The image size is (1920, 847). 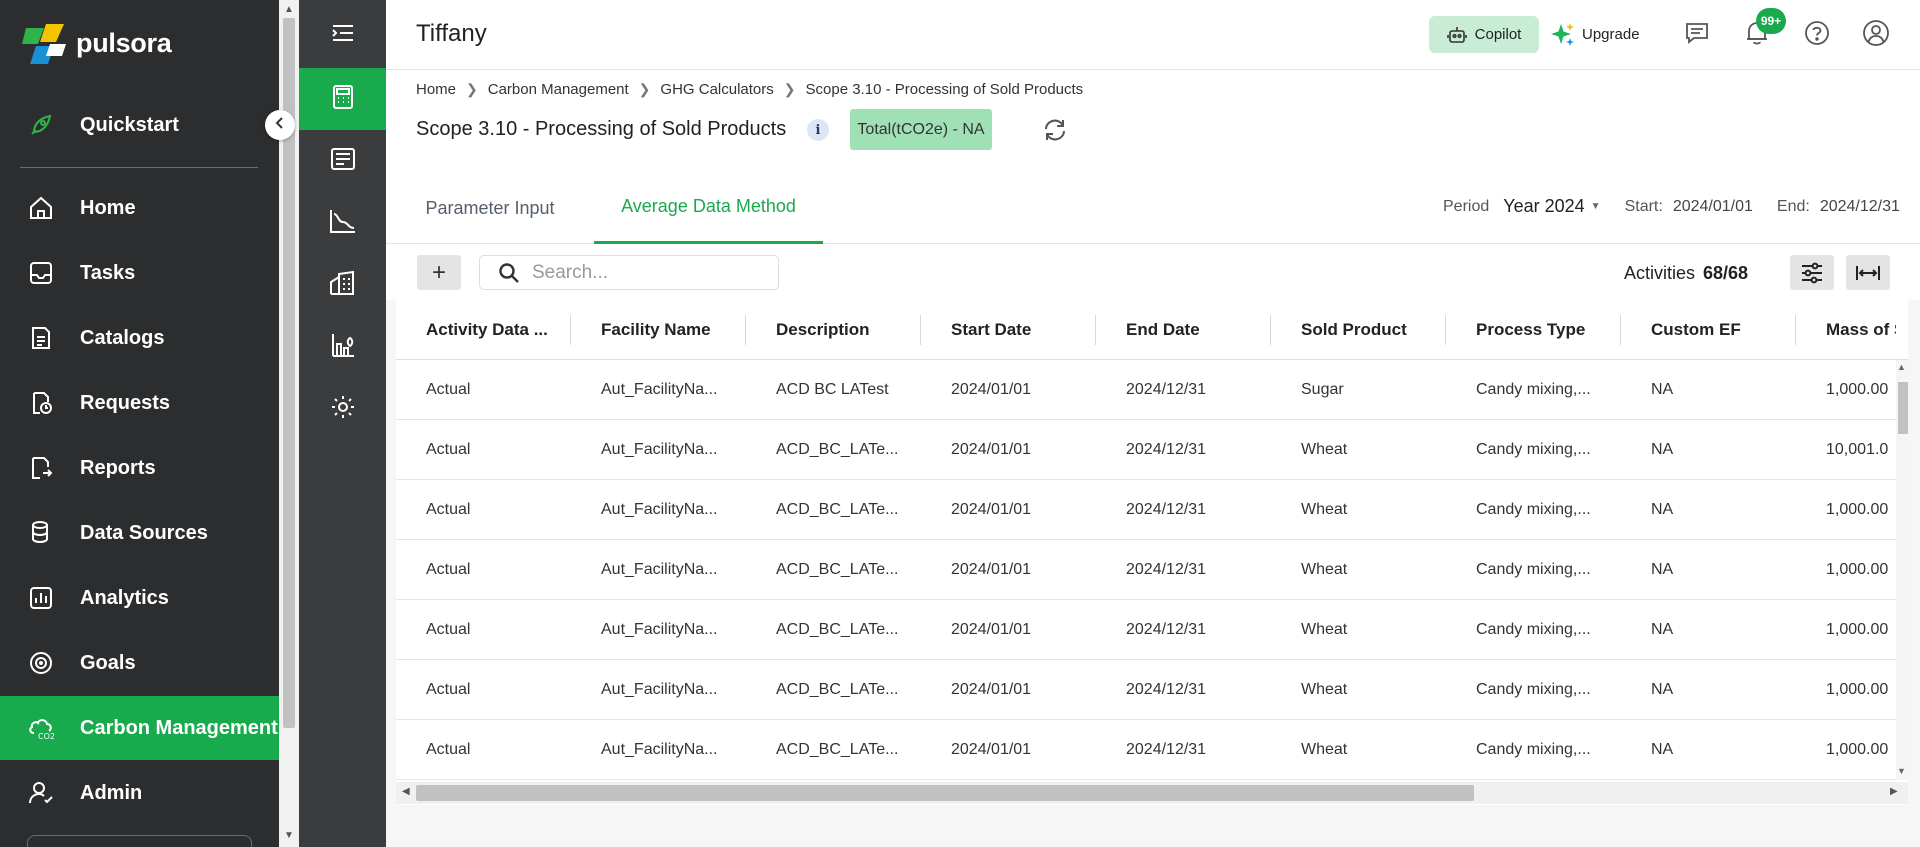 What do you see at coordinates (144, 532) in the screenshot?
I see `nav-label: Data Sources` at bounding box center [144, 532].